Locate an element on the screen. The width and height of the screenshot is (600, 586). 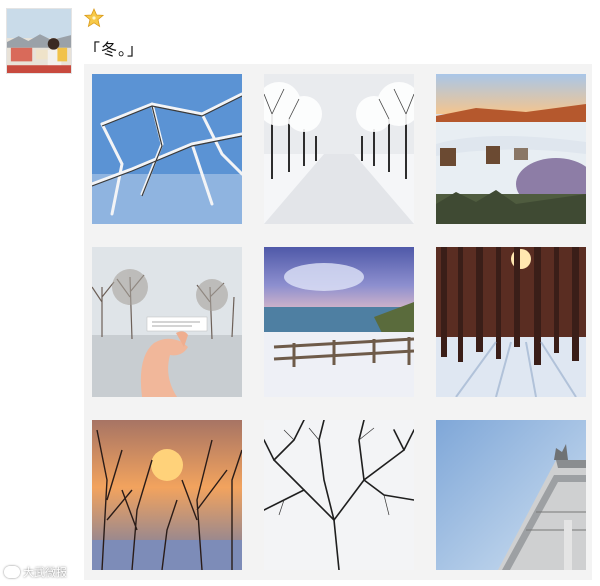
photo-snow-tree-avenue is located at coordinates (339, 149).